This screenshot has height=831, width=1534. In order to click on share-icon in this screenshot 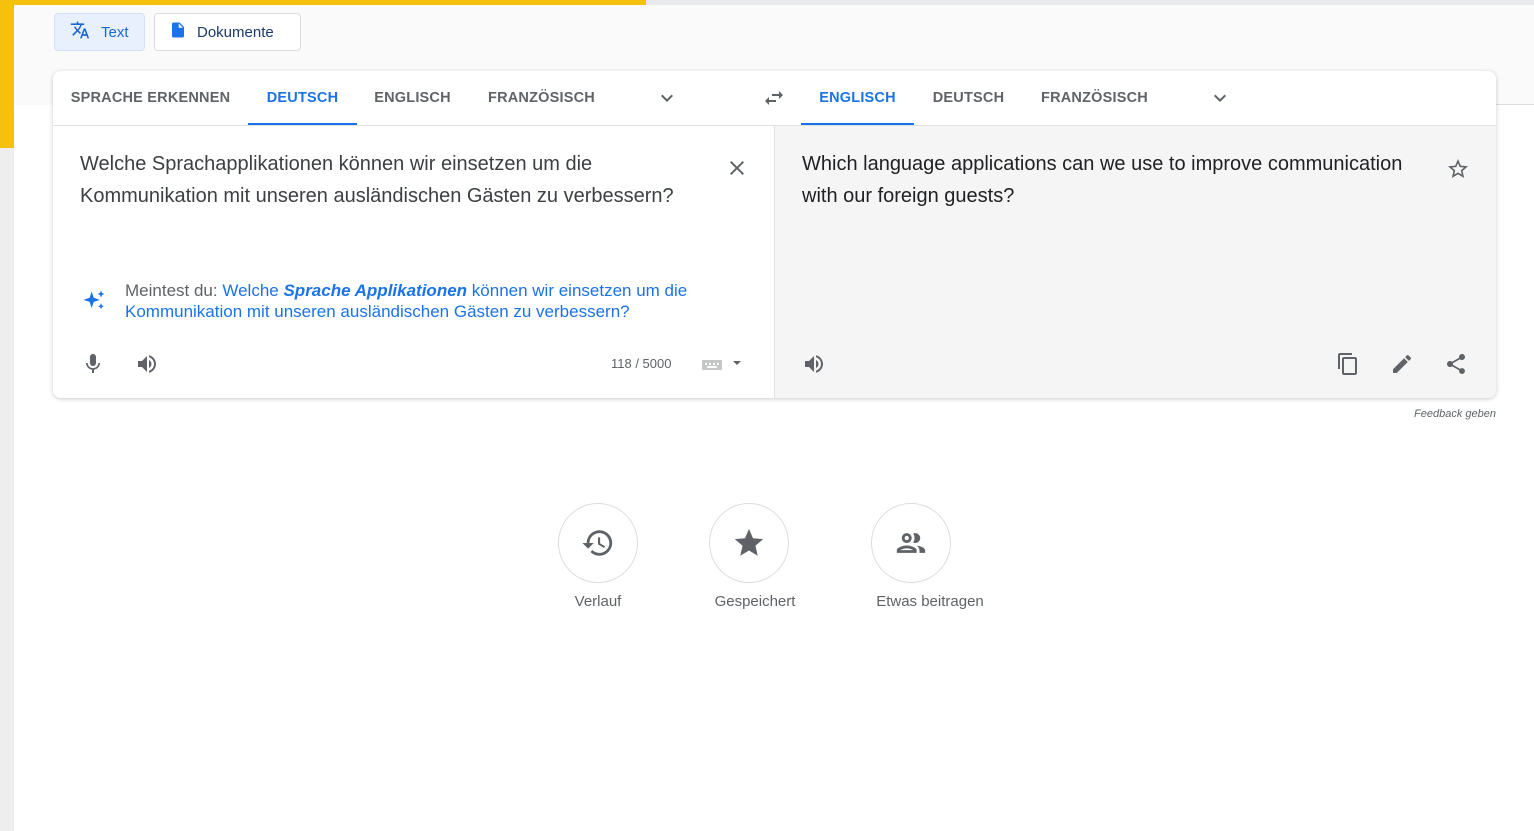, I will do `click(1456, 364)`.